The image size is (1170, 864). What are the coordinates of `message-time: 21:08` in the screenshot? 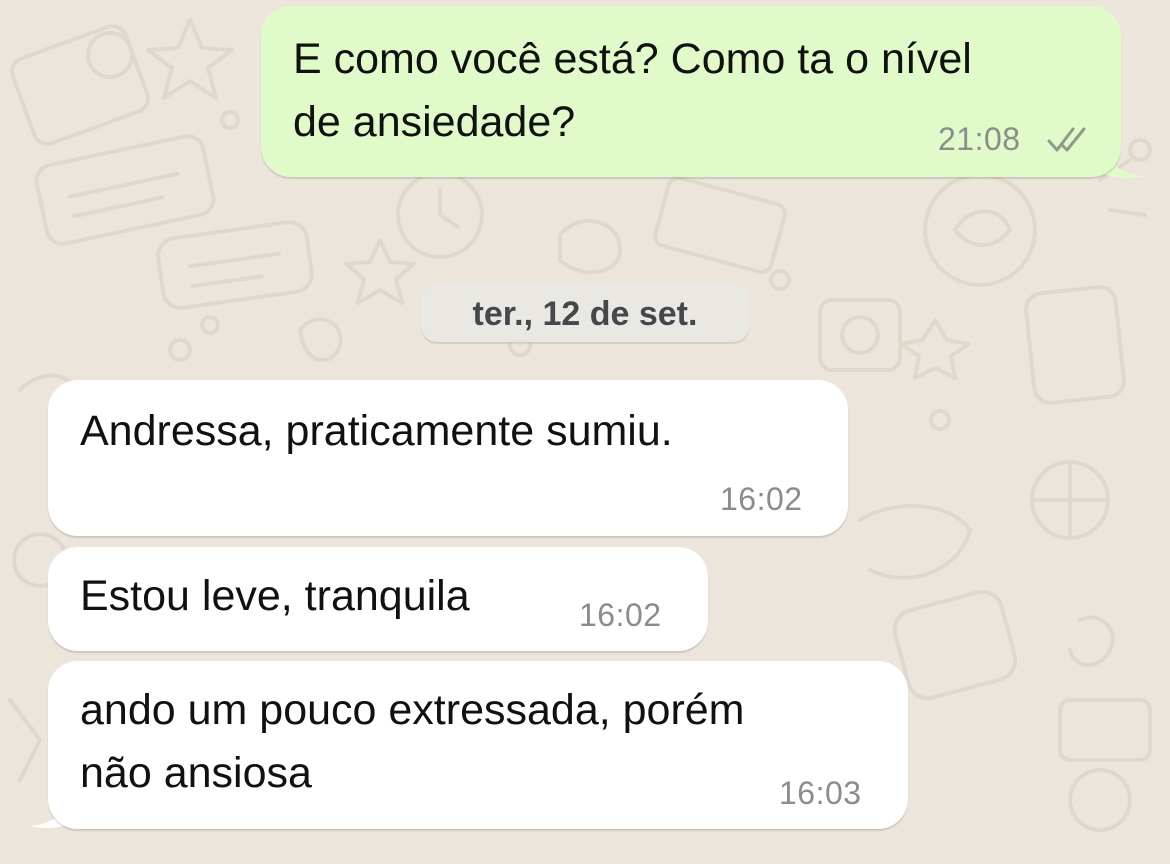 It's located at (979, 139).